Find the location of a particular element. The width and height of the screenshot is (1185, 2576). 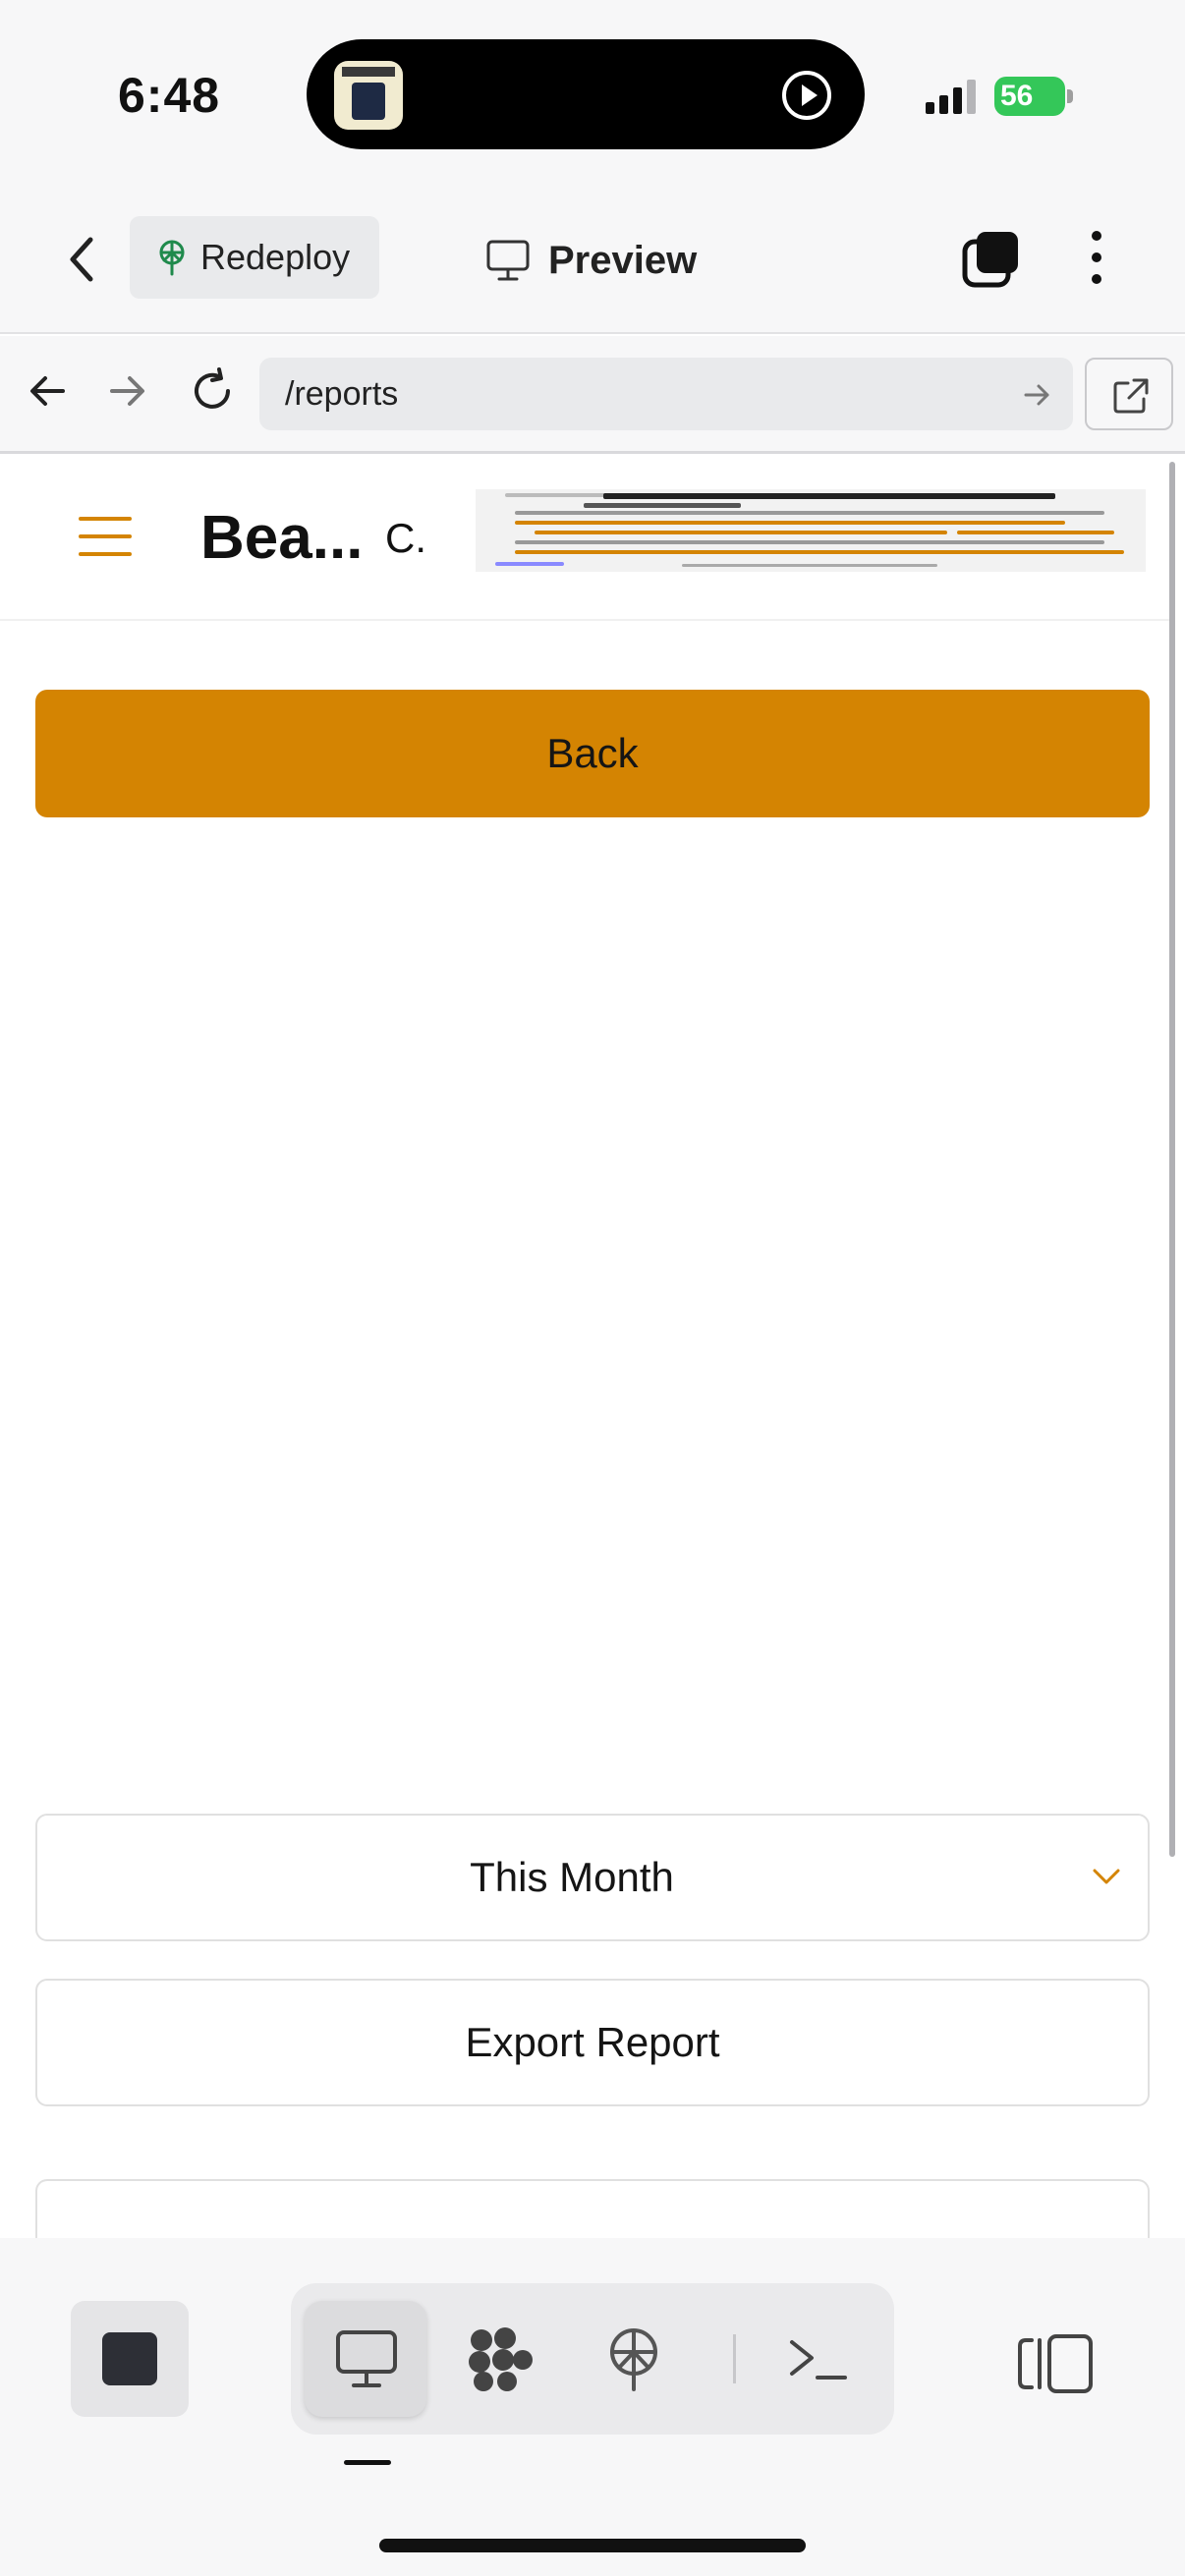

deploy-tab is located at coordinates (633, 2359).